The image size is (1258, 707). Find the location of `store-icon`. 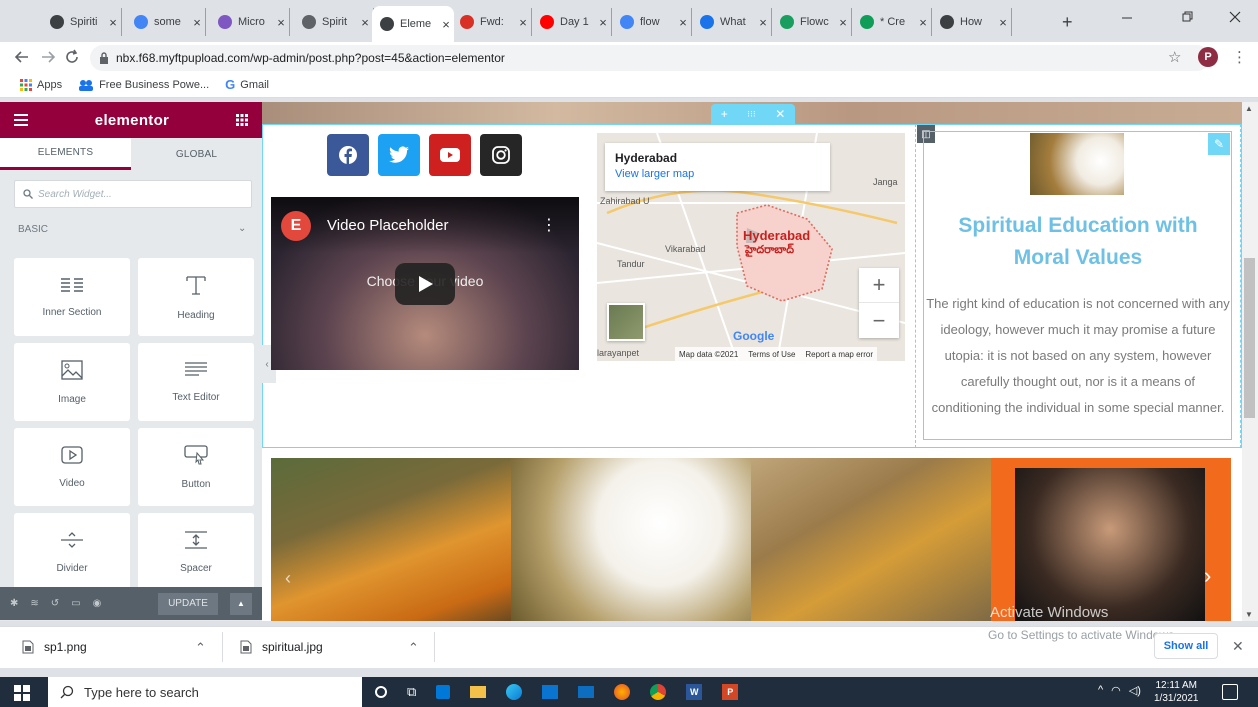

store-icon is located at coordinates (550, 692).